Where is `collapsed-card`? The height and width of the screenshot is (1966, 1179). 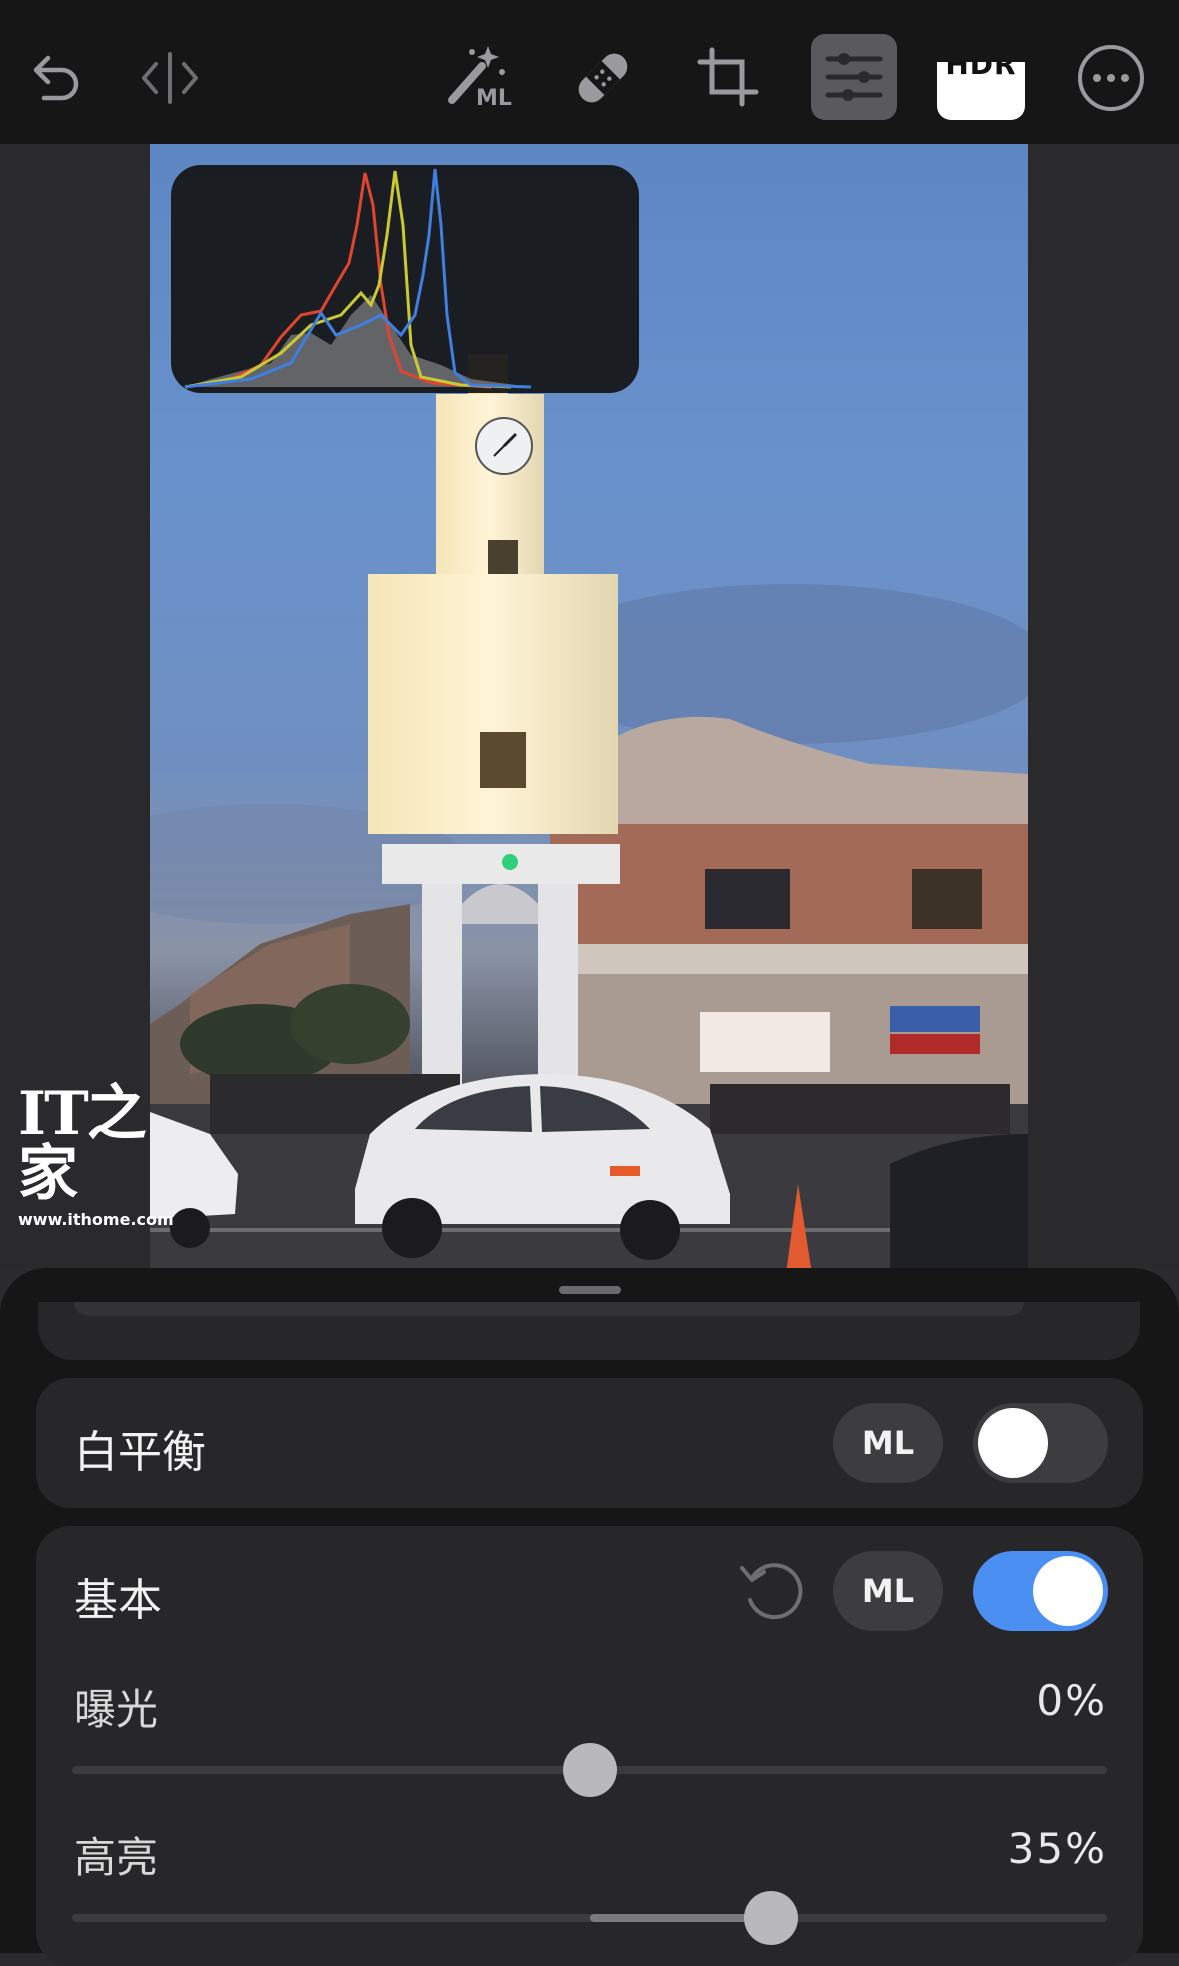 collapsed-card is located at coordinates (589, 1331).